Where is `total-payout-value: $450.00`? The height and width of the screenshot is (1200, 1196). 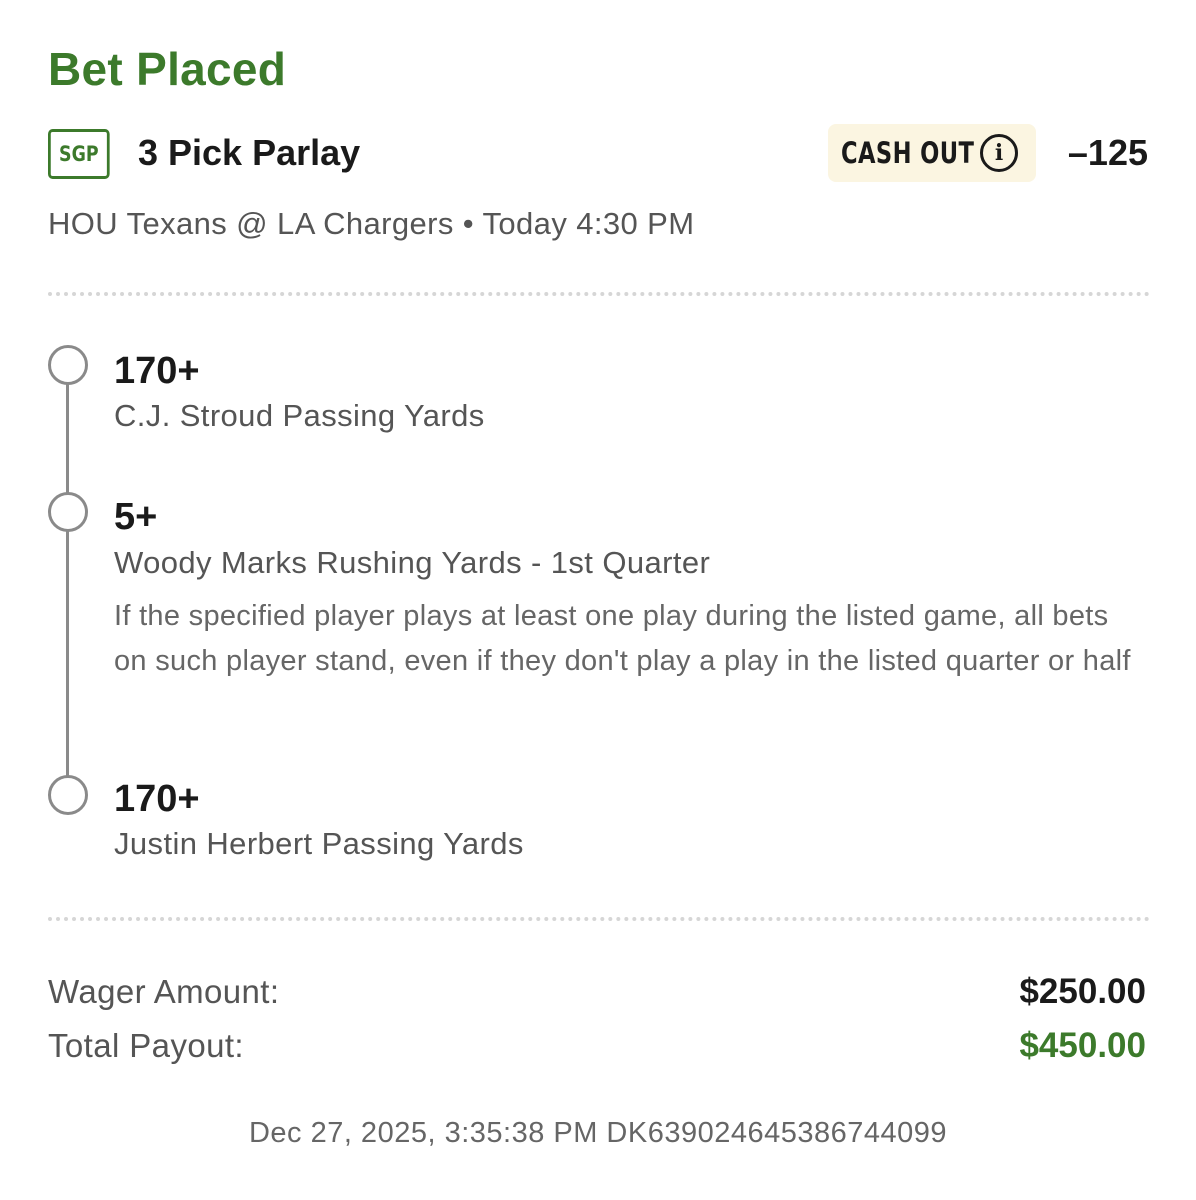 total-payout-value: $450.00 is located at coordinates (1082, 1045).